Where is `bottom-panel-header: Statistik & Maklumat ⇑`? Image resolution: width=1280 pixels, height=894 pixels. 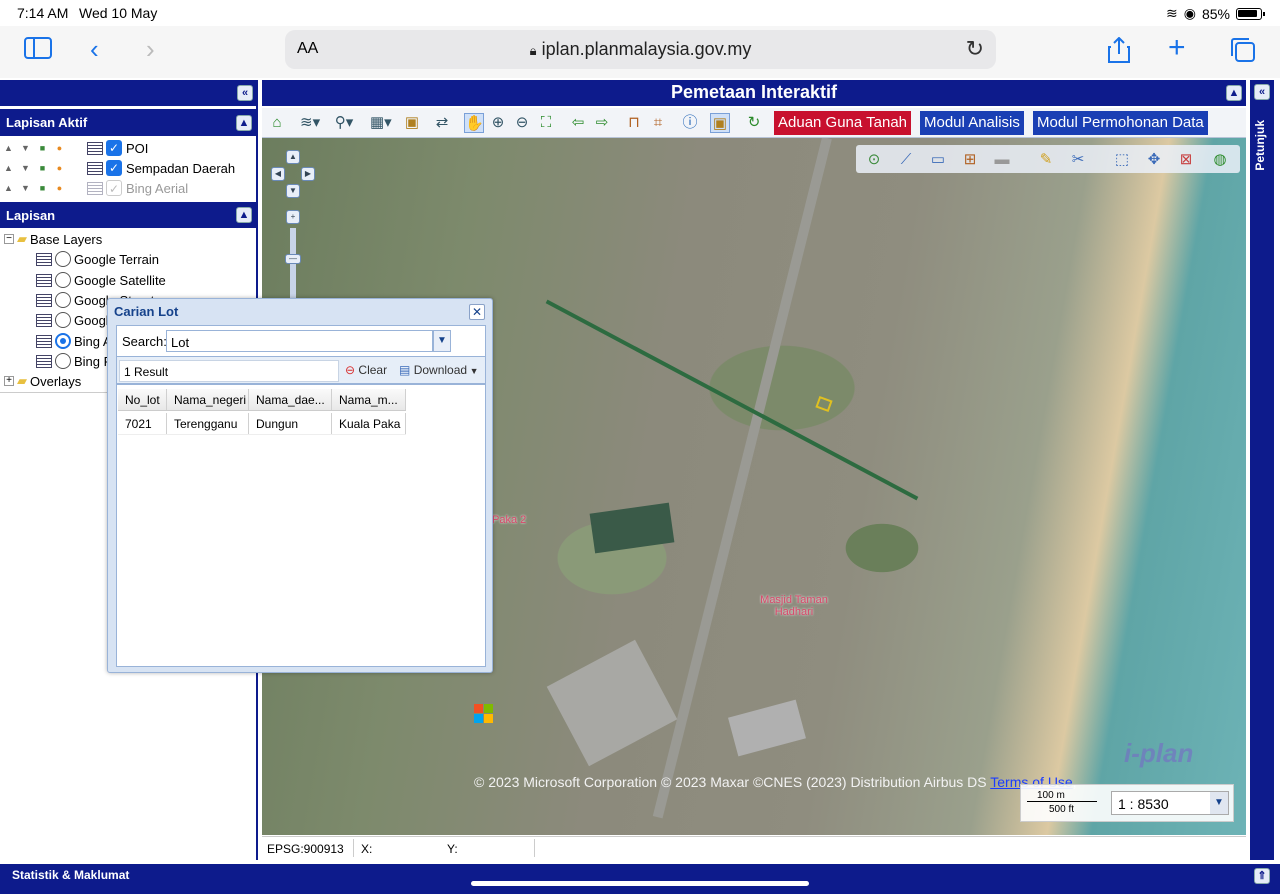 bottom-panel-header: Statistik & Maklumat ⇑ is located at coordinates (640, 879).